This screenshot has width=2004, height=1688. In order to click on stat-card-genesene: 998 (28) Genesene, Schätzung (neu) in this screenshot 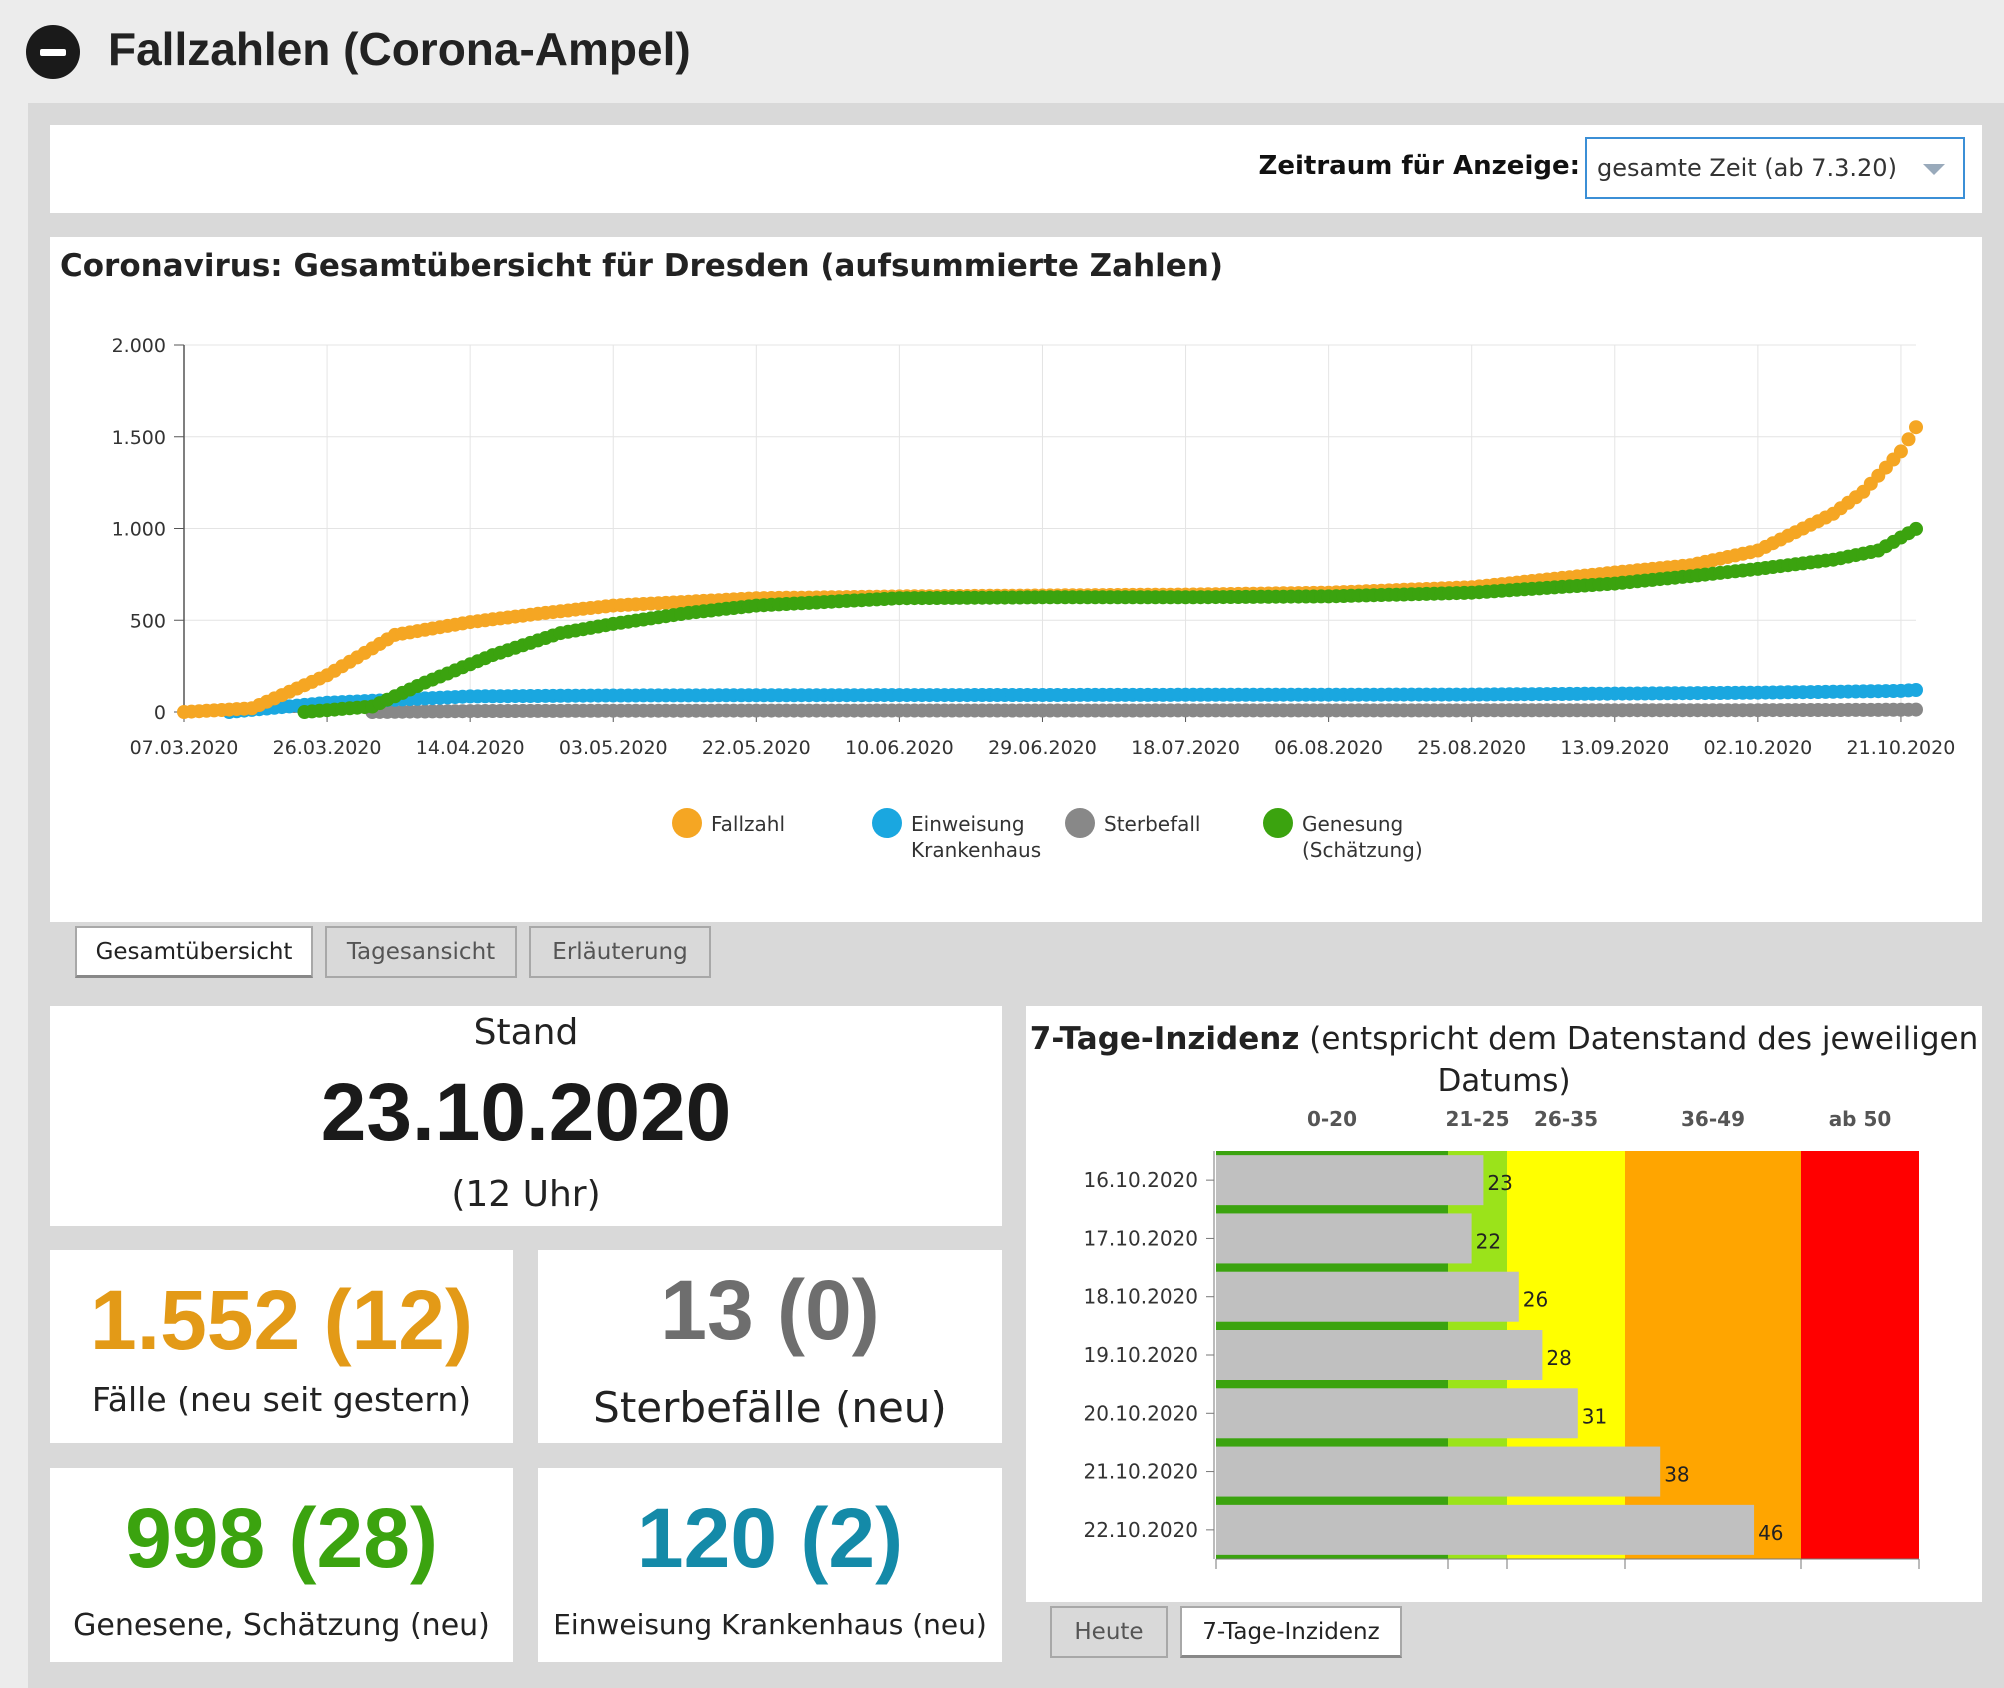, I will do `click(281, 1565)`.